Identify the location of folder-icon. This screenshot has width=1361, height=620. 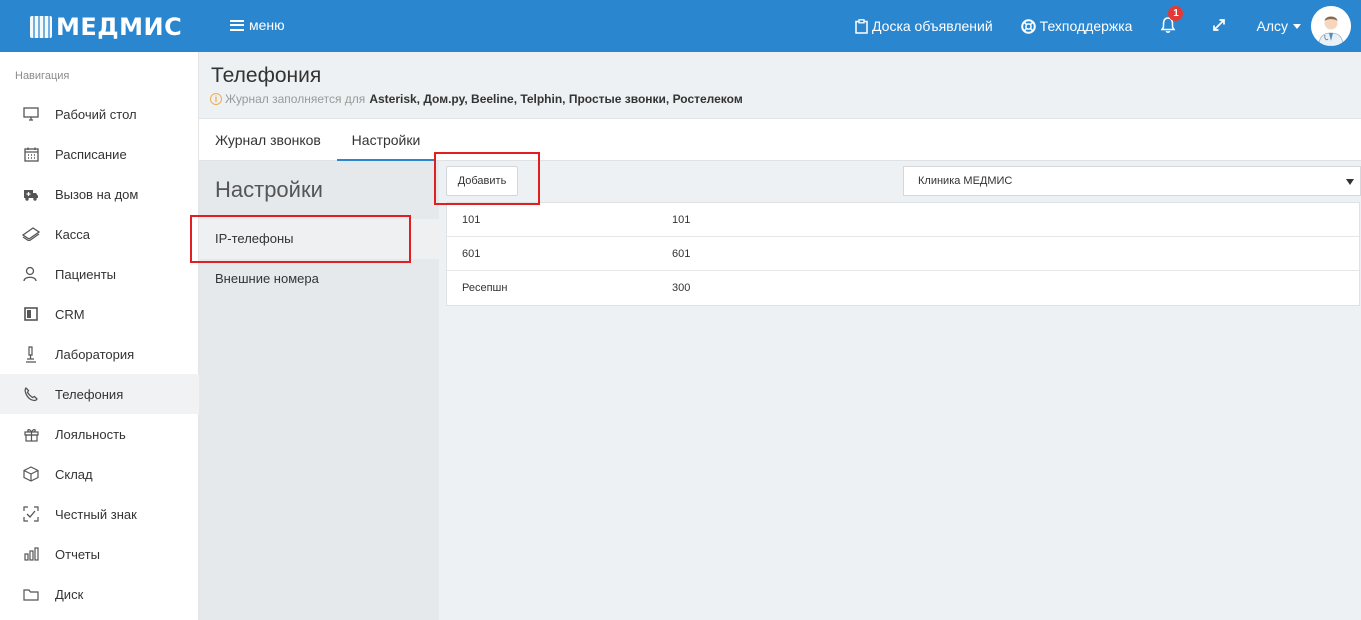
(31, 594).